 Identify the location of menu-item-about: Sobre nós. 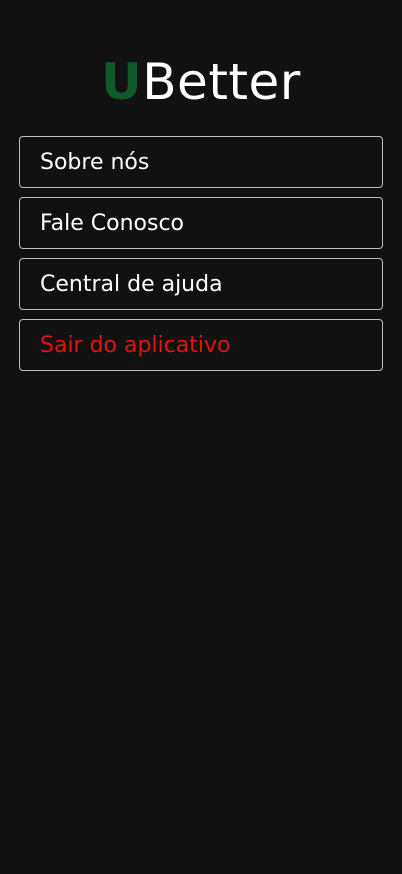
(201, 162).